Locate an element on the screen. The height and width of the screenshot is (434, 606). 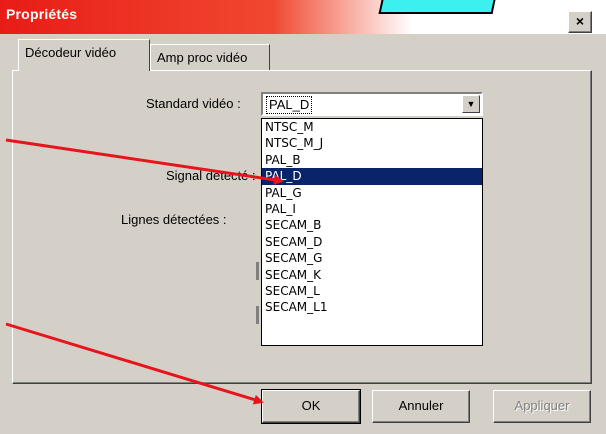
close-icon: × is located at coordinates (580, 21).